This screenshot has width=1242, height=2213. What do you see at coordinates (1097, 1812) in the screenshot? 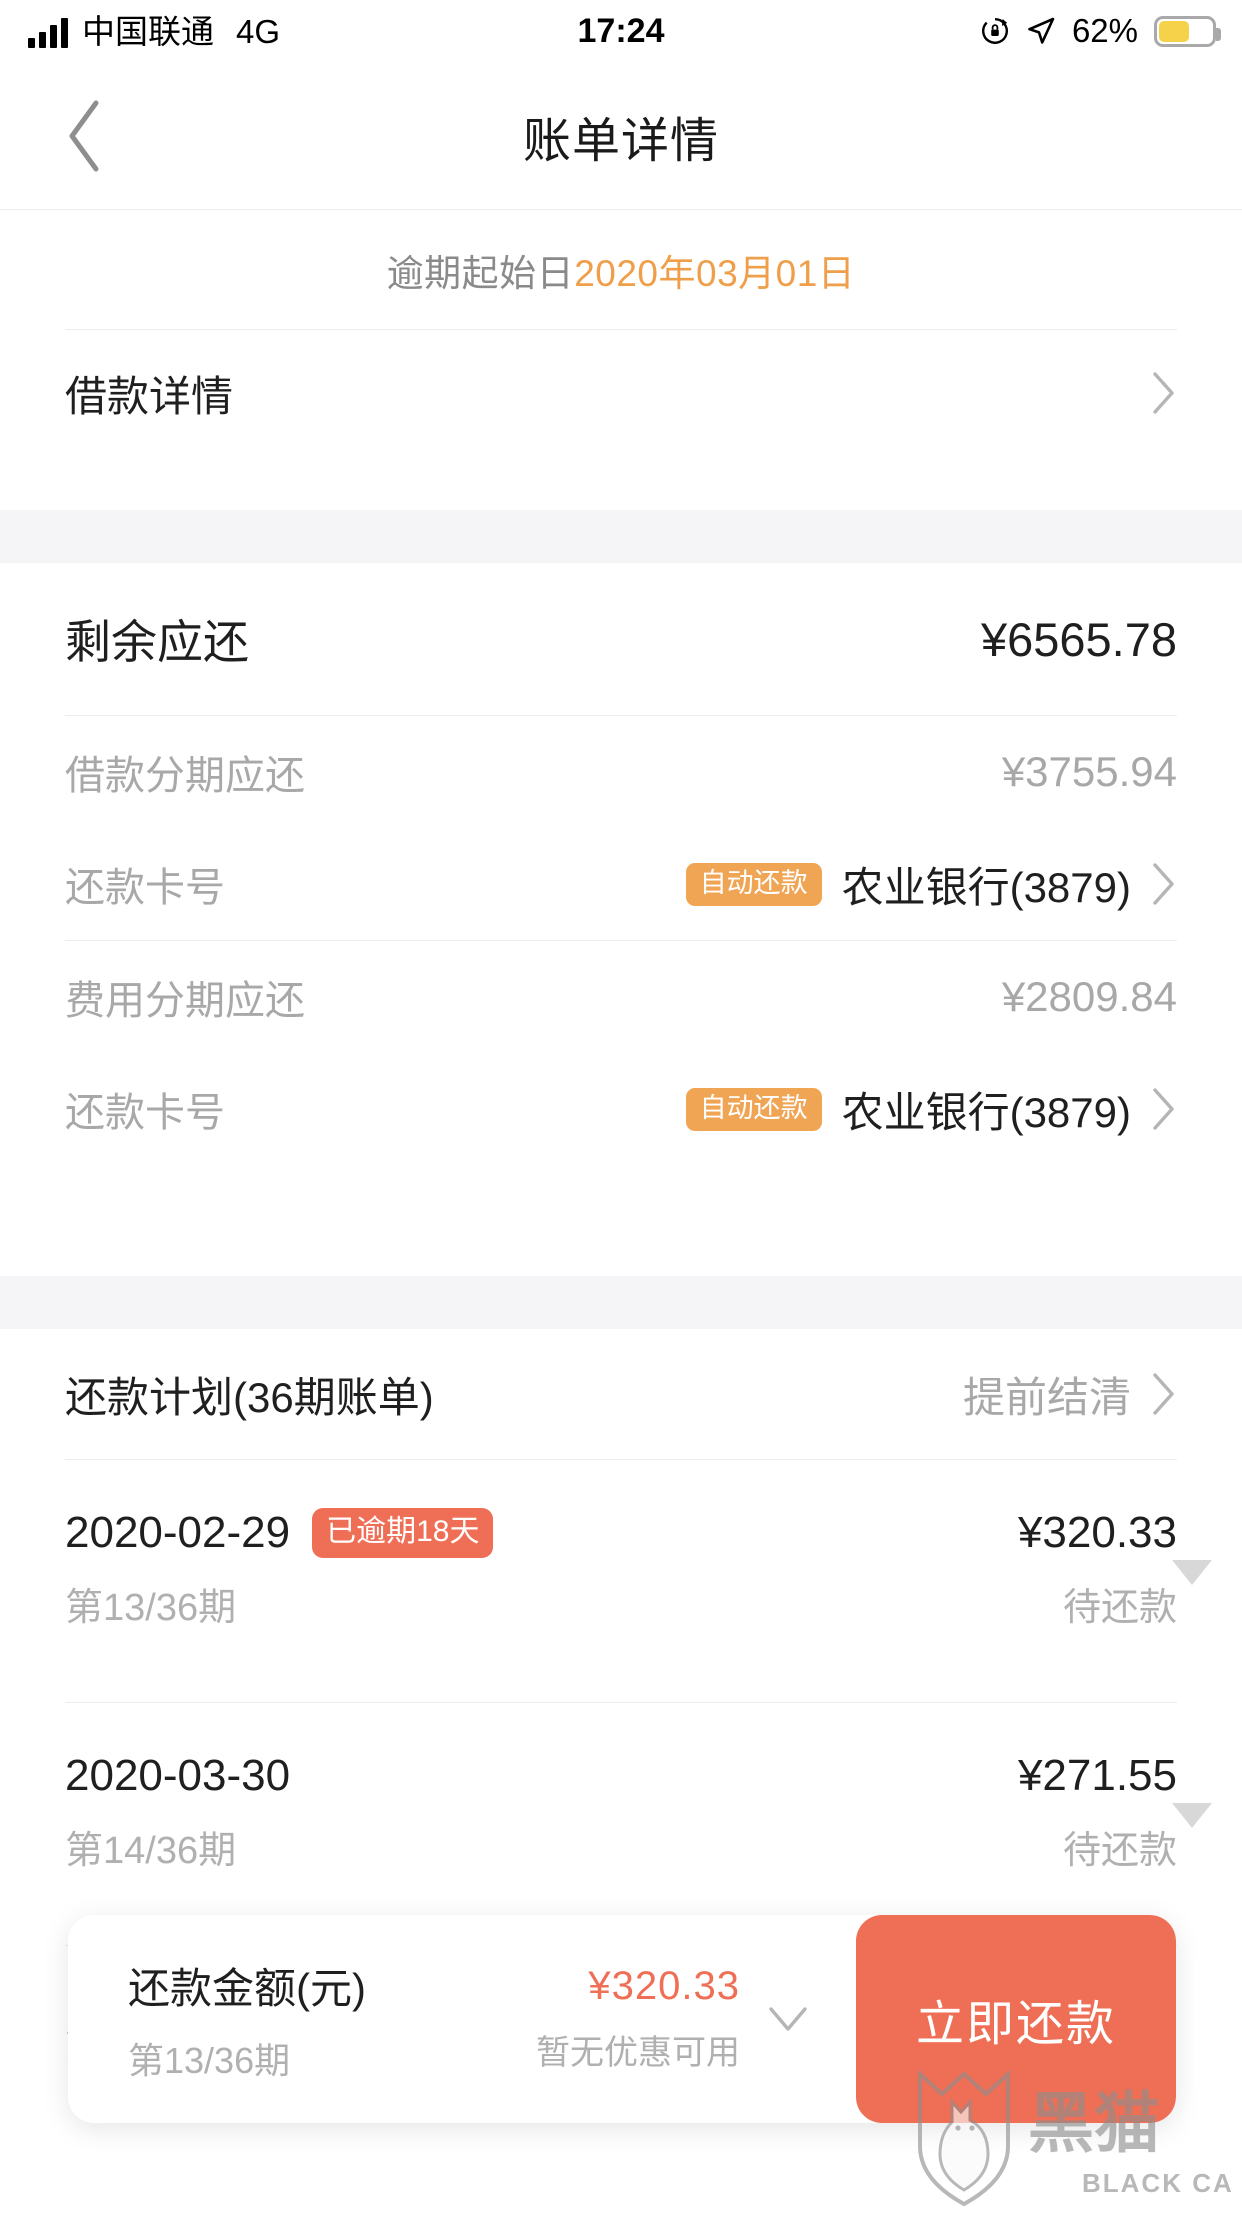
I see `plan-row-right: ¥271.55 待还款` at bounding box center [1097, 1812].